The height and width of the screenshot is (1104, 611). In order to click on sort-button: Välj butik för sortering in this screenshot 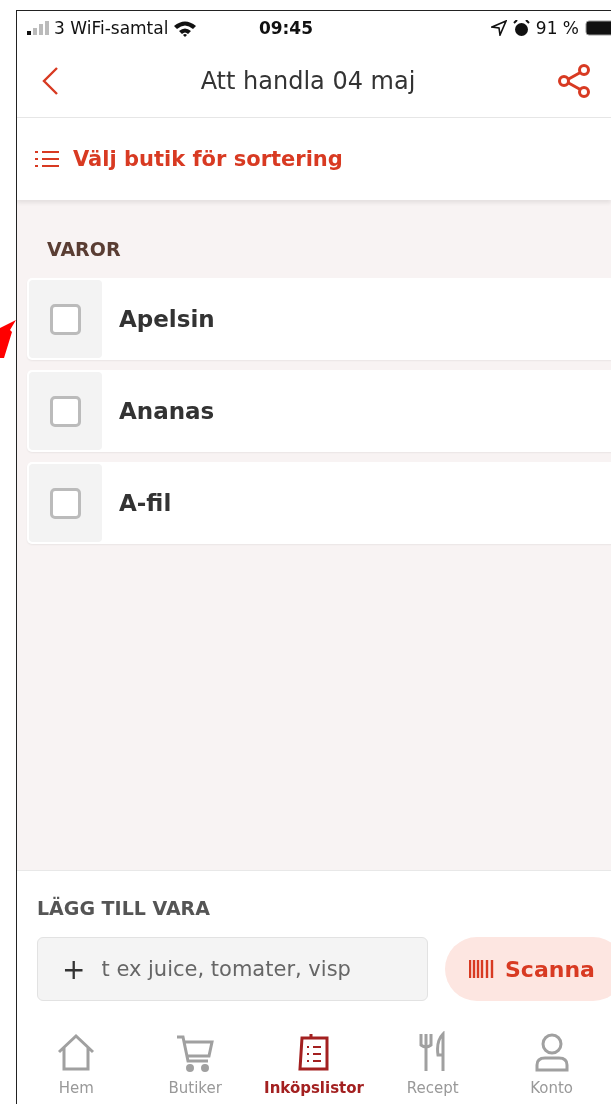, I will do `click(180, 159)`.